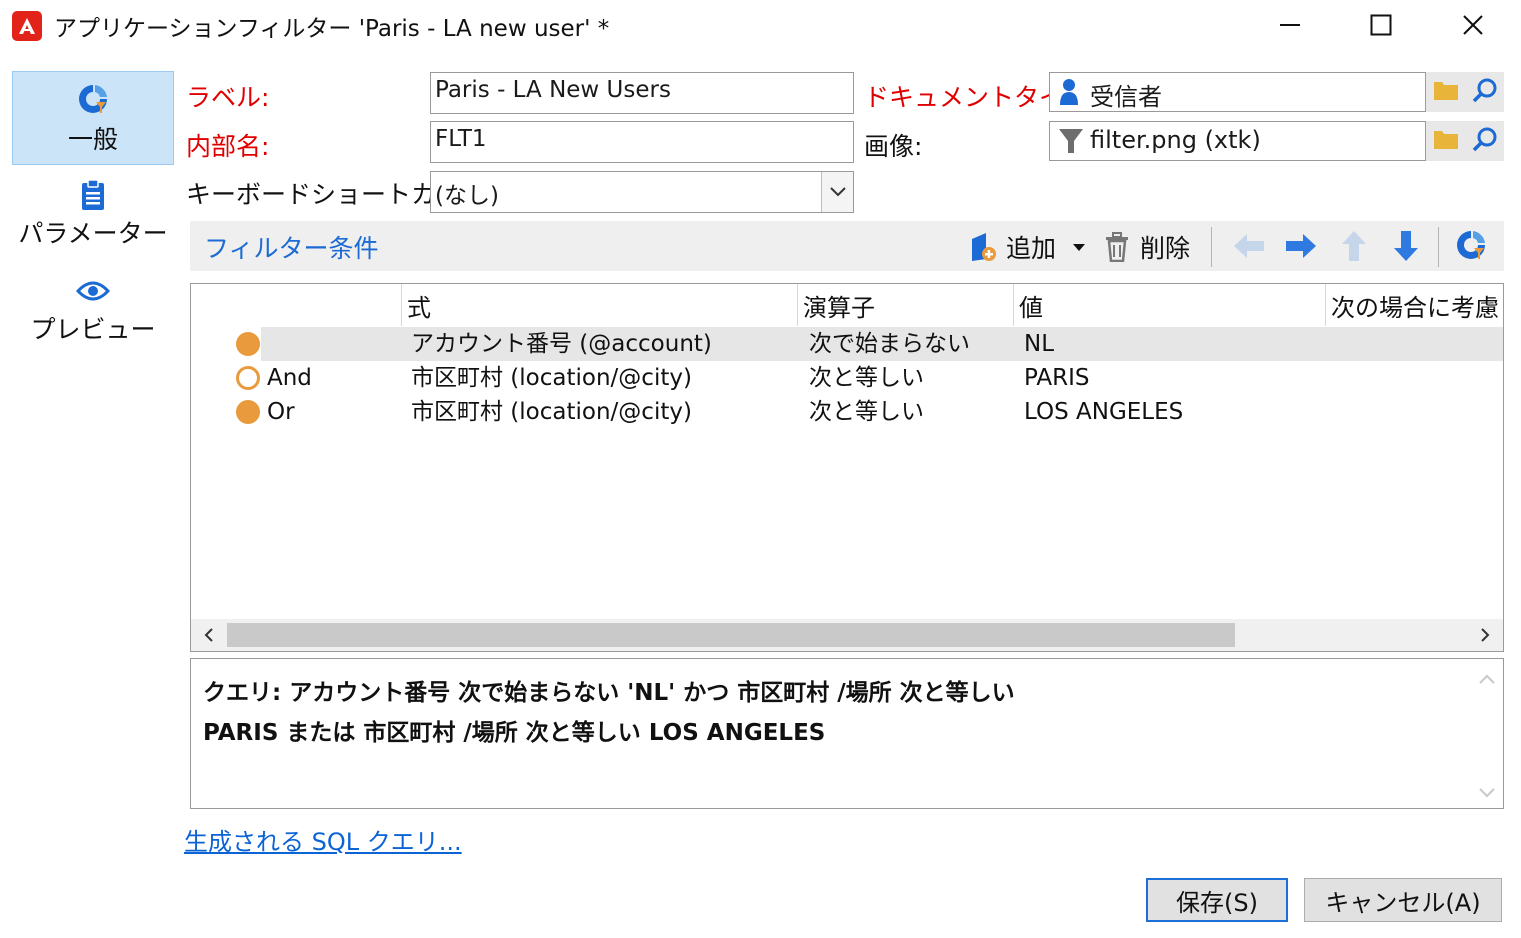 This screenshot has height=938, width=1521. Describe the element at coordinates (1165, 248) in the screenshot. I see `delete-label: 削除` at that location.